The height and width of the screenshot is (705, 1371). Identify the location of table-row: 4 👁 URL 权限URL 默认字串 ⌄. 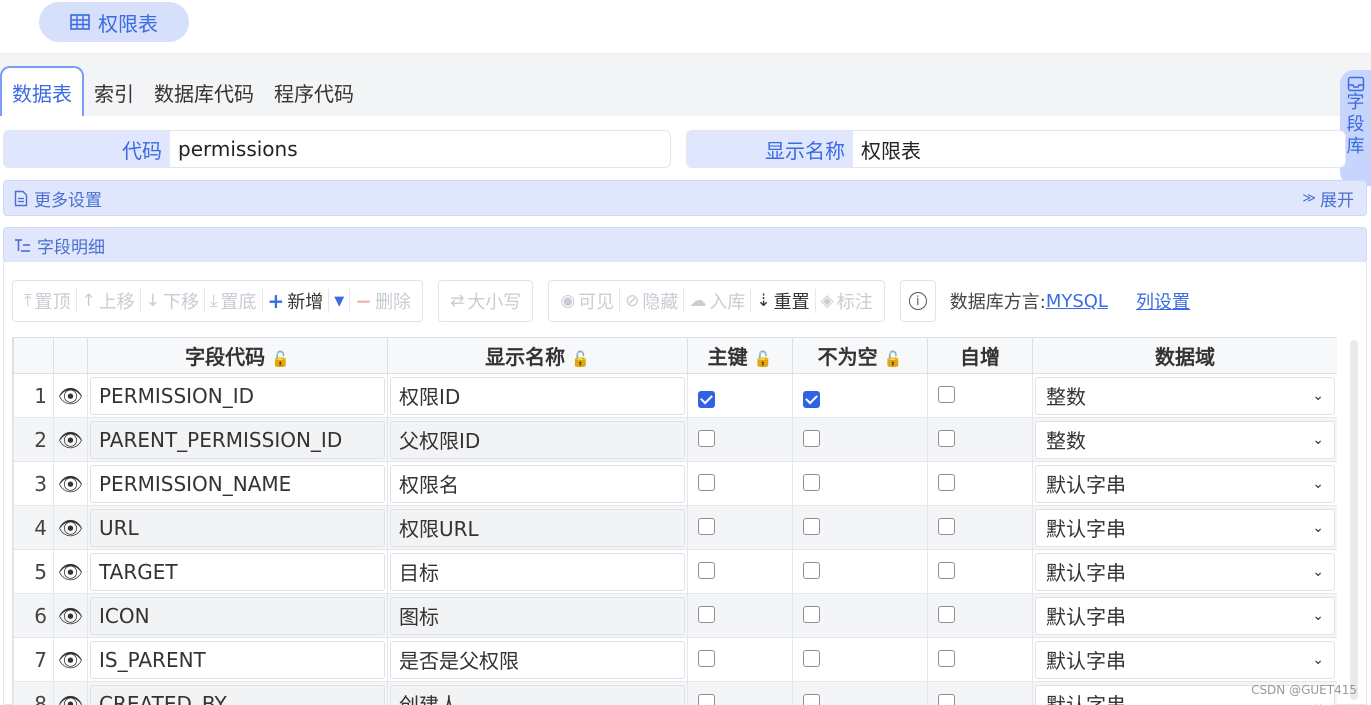
(675, 527).